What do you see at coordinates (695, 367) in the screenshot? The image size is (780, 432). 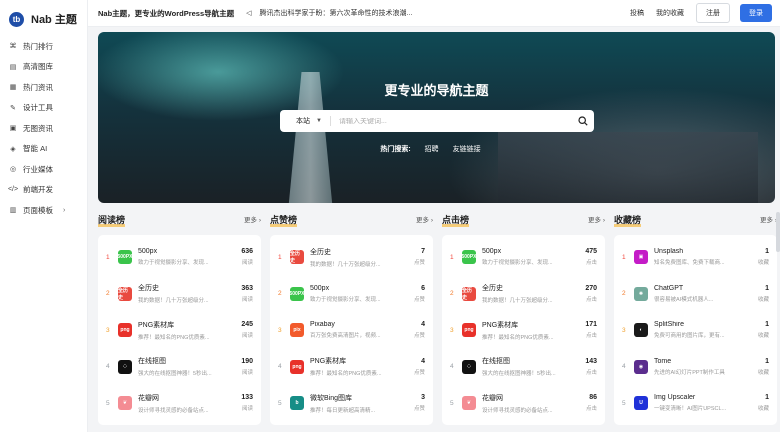 I see `ranking-row: 4 ◉ Tome 先进的AI幻灯片PPT制作工具 1 收藏` at bounding box center [695, 367].